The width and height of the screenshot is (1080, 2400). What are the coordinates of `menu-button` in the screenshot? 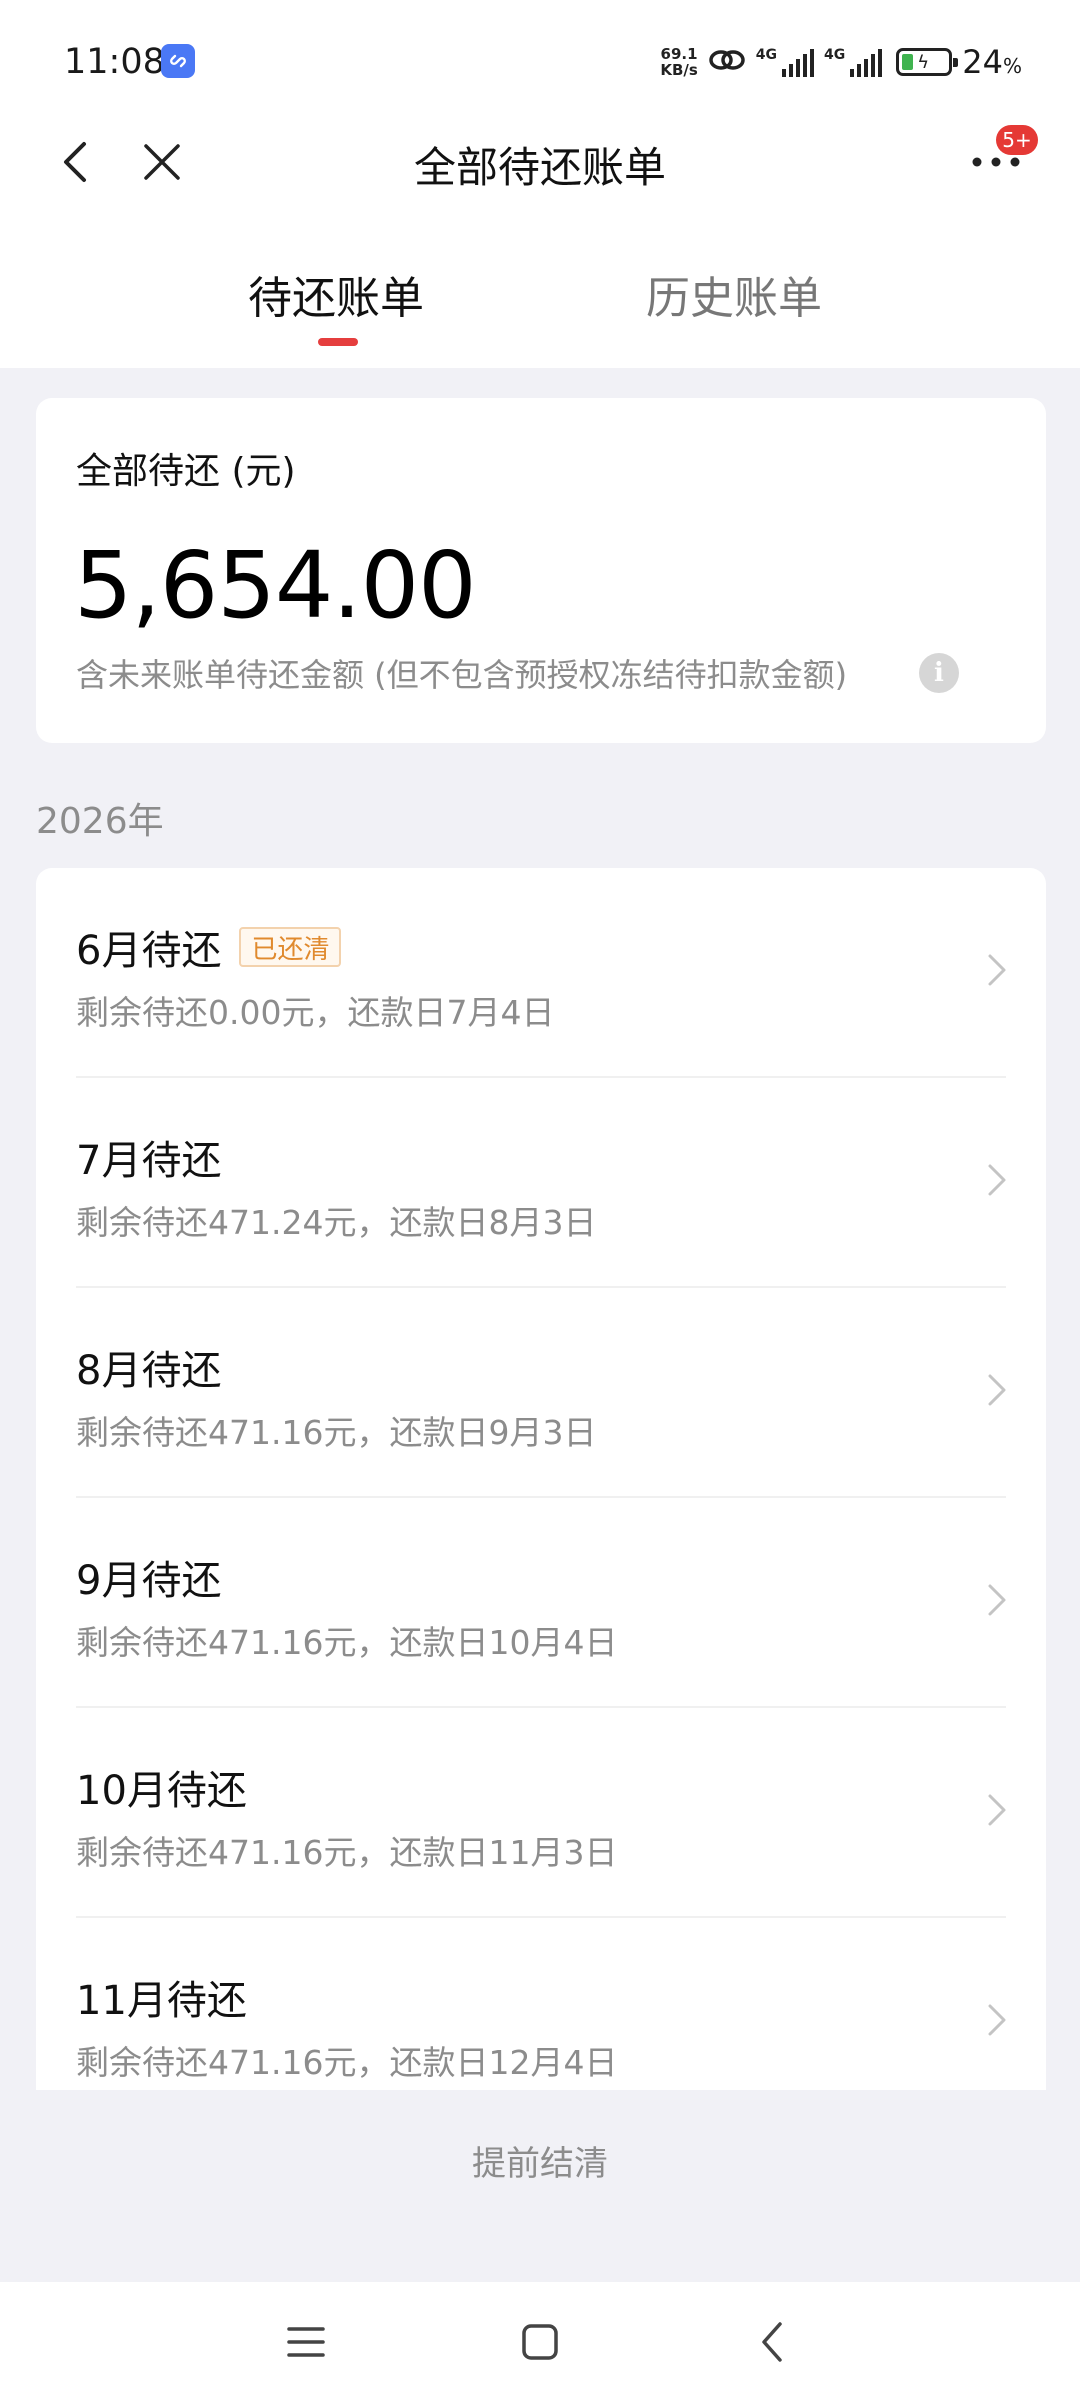 It's located at (306, 2342).